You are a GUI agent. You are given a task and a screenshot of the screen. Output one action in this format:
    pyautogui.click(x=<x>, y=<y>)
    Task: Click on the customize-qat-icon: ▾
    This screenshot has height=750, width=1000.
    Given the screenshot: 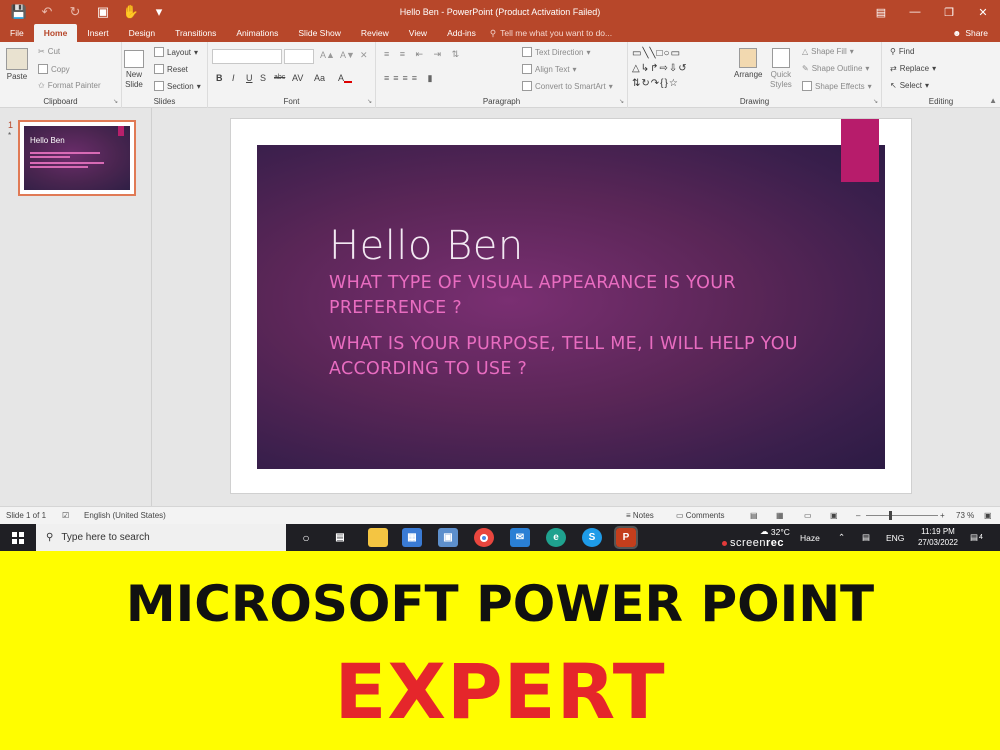 What is the action you would take?
    pyautogui.click(x=159, y=12)
    